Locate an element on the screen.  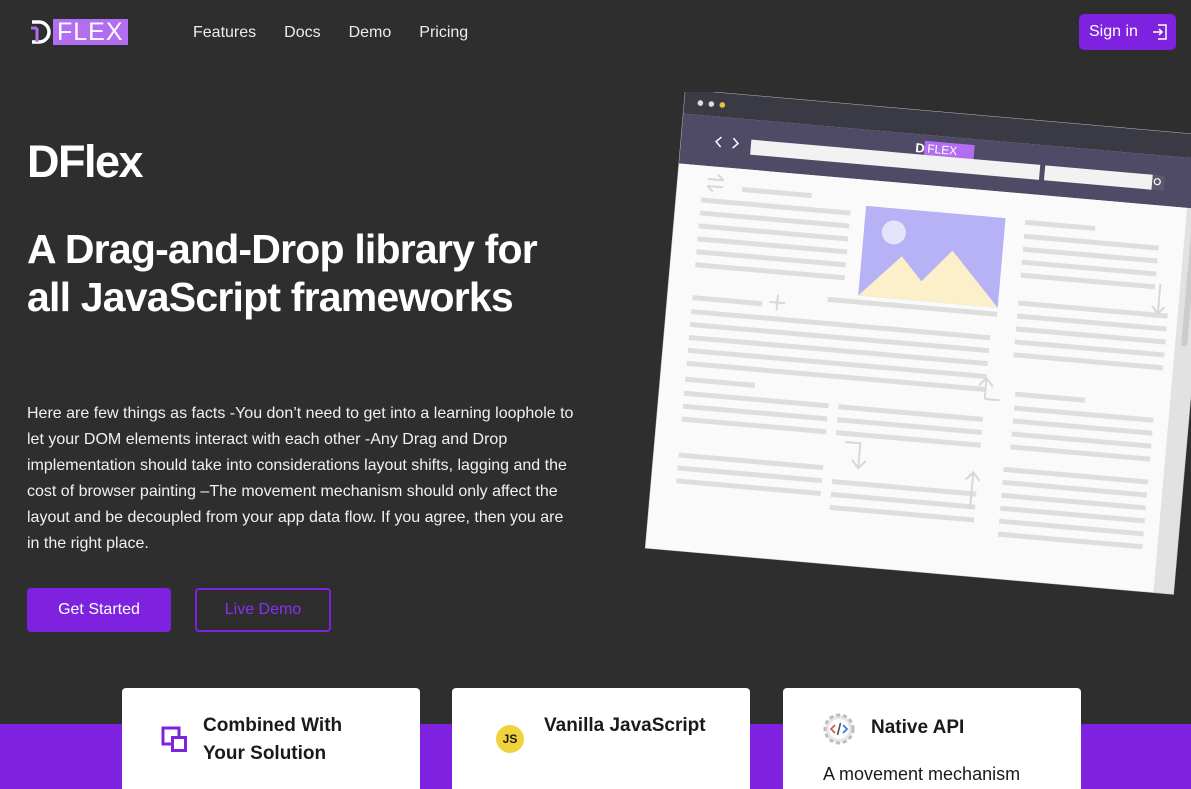
feature-title: Vanilla JavaScript is located at coordinates (625, 725).